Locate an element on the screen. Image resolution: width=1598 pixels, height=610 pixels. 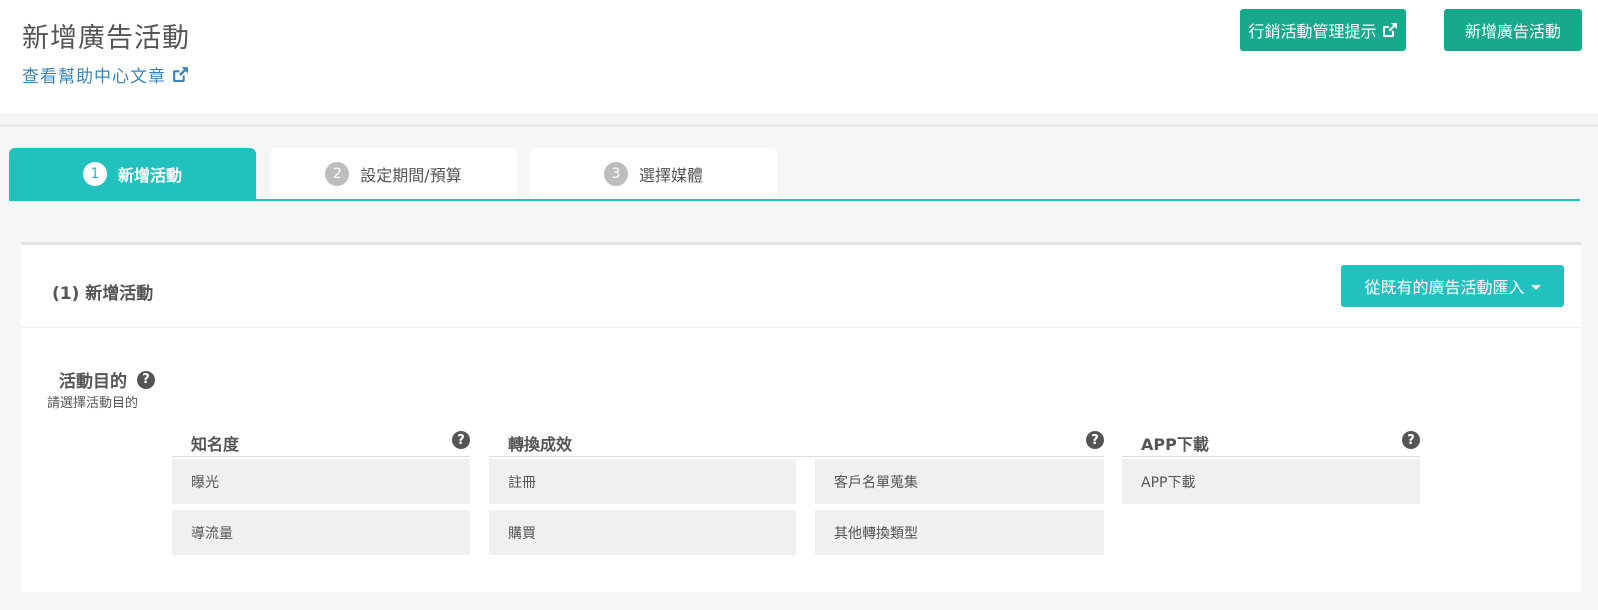
objective-hint: 請選擇活動目的 is located at coordinates (93, 403).